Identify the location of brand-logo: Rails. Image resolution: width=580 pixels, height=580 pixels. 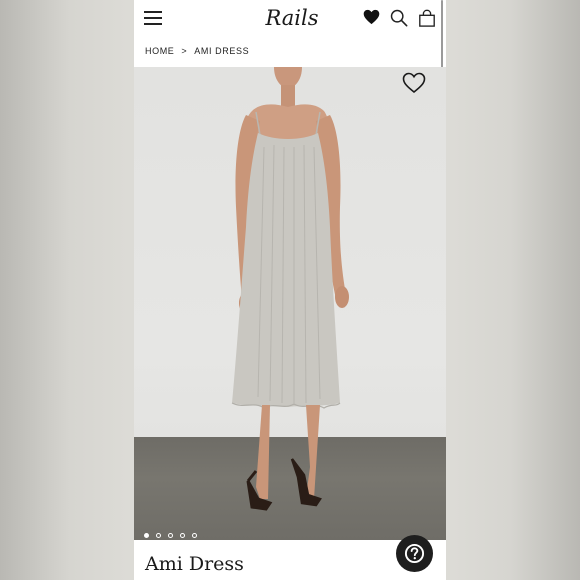
(292, 18).